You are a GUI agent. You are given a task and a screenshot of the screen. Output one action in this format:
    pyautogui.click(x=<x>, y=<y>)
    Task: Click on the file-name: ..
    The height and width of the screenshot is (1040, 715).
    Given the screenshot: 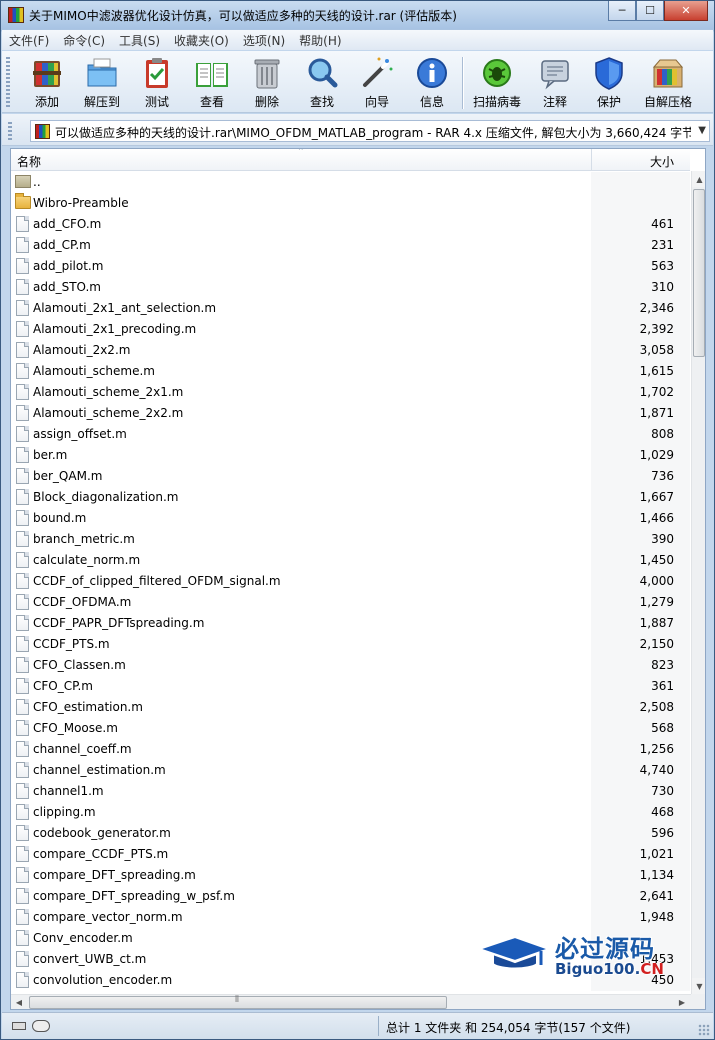 What is the action you would take?
    pyautogui.click(x=37, y=182)
    